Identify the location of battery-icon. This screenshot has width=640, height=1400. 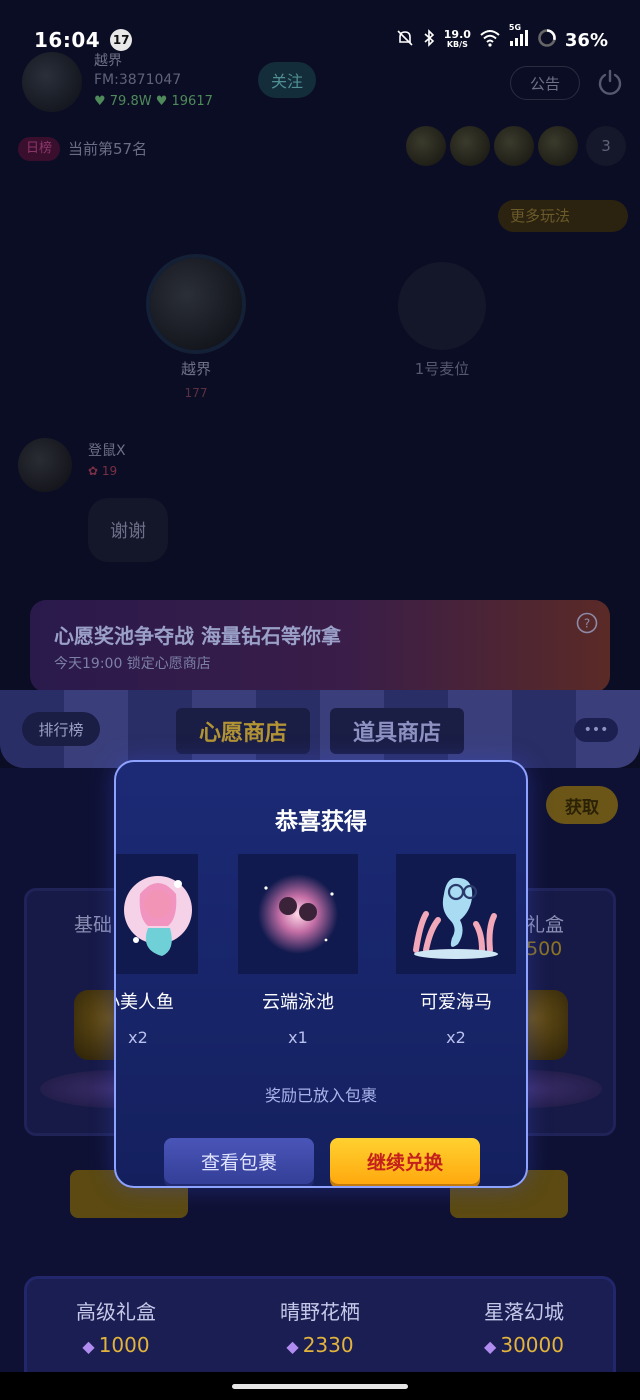
(547, 40).